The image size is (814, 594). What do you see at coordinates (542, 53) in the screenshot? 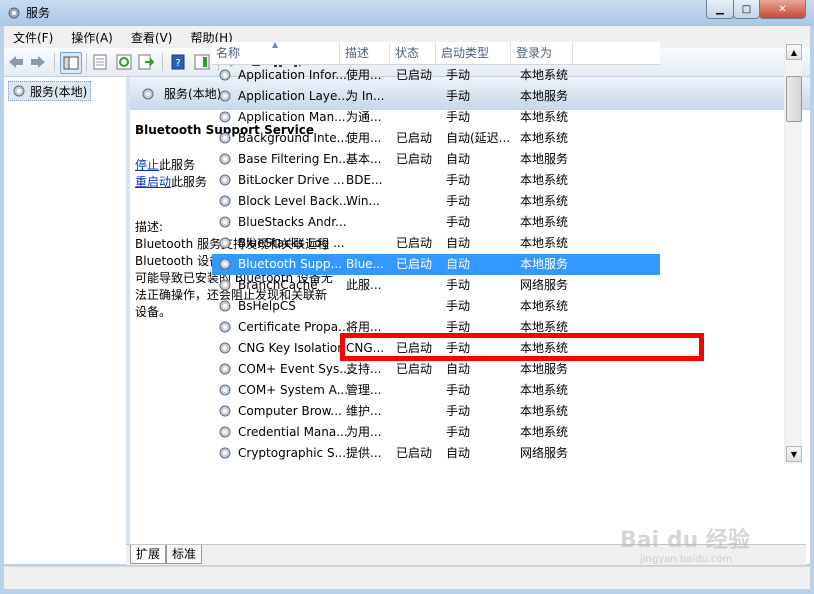
I see `column-header-logon-as: 登录为` at bounding box center [542, 53].